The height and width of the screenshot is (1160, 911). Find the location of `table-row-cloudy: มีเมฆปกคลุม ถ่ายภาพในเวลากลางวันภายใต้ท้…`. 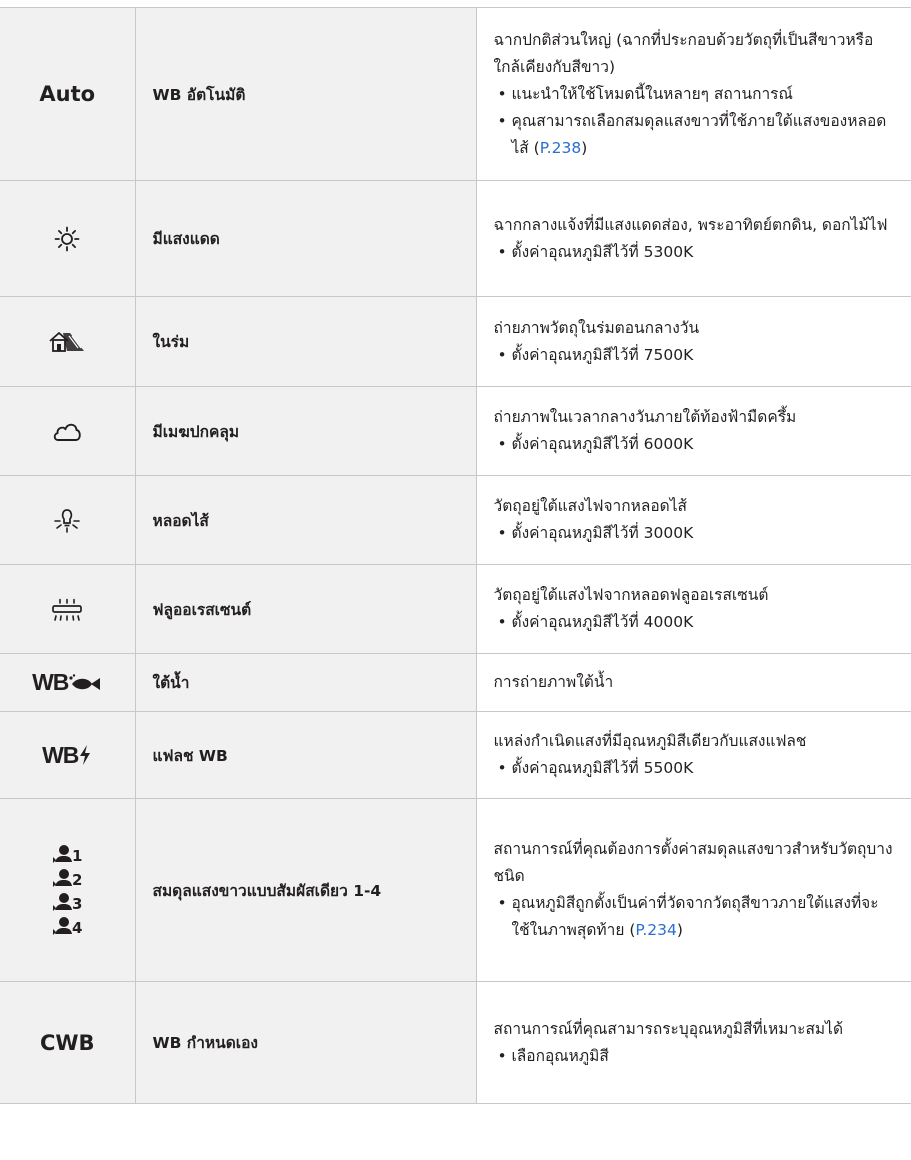

table-row-cloudy: มีเมฆปกคลุม ถ่ายภาพในเวลากลางวันภายใต้ท้… is located at coordinates (455, 431).